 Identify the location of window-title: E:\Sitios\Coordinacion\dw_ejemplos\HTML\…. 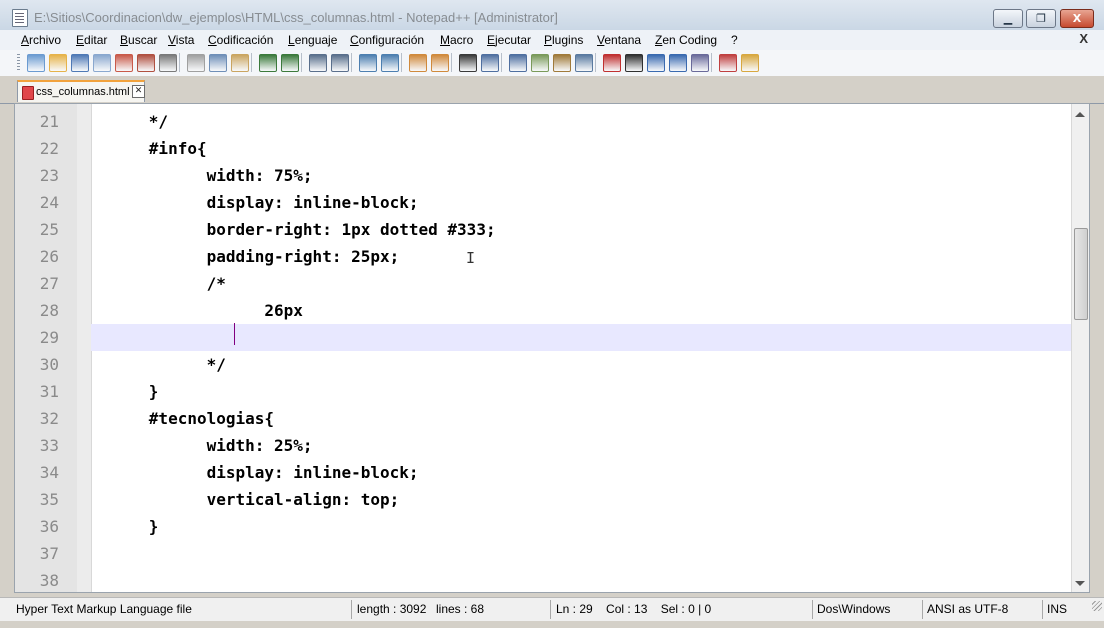
(296, 17).